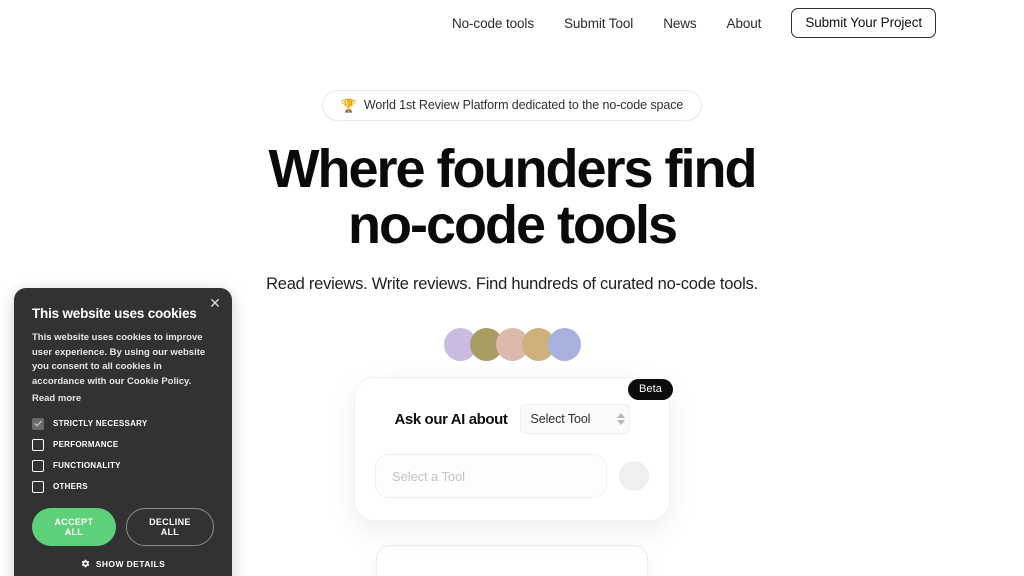 This screenshot has height=576, width=1024. I want to click on nav-link-about: About, so click(744, 23).